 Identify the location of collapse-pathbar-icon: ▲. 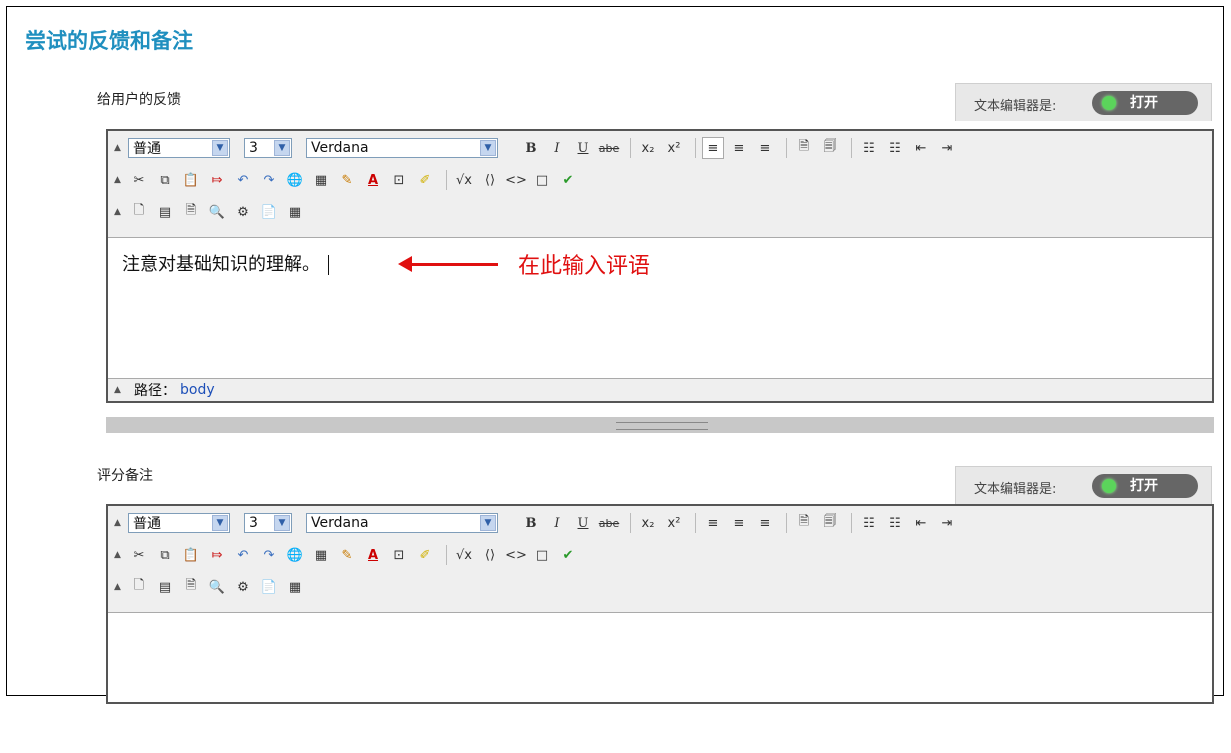
(119, 390).